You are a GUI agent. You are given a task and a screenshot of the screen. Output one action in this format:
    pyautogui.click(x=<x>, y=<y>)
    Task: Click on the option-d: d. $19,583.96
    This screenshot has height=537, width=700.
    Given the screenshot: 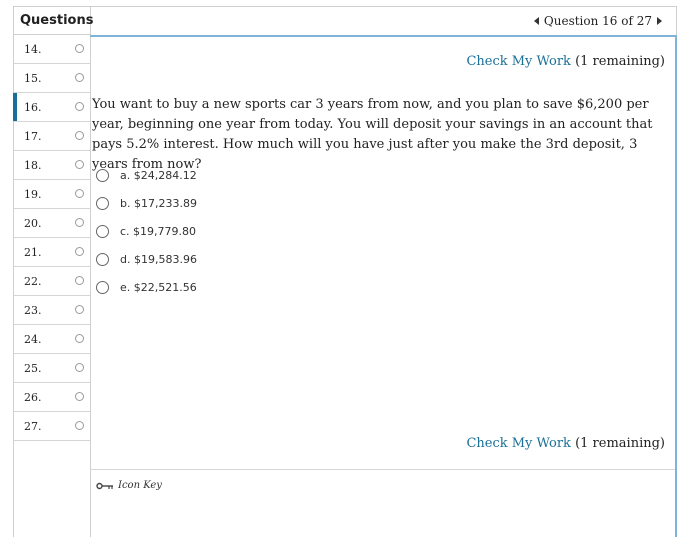 What is the action you would take?
    pyautogui.click(x=146, y=259)
    